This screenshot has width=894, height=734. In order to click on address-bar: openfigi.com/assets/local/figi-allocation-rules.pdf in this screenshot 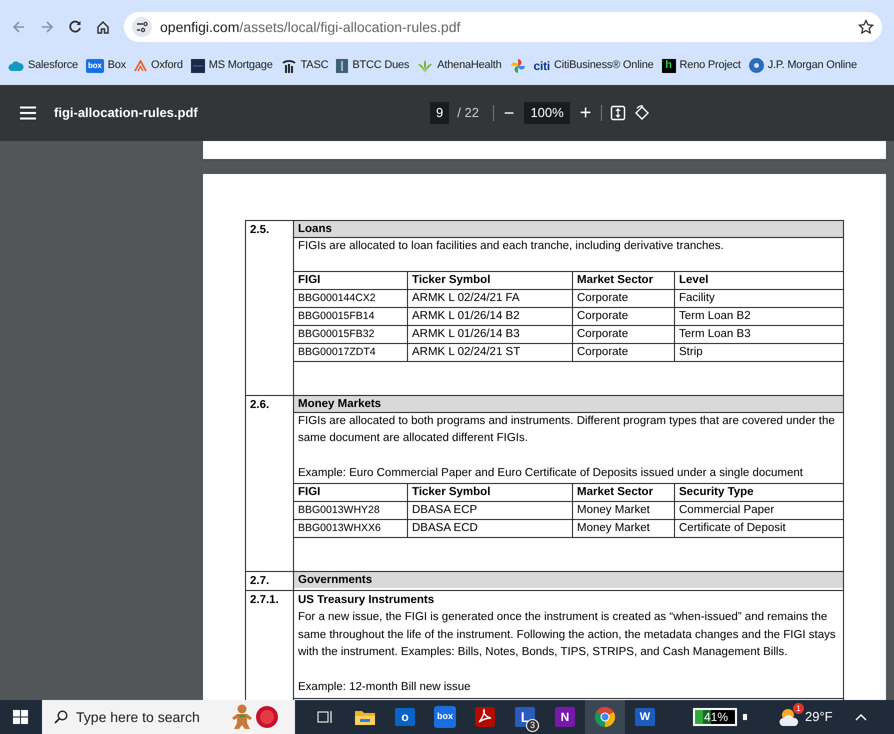, I will do `click(503, 27)`.